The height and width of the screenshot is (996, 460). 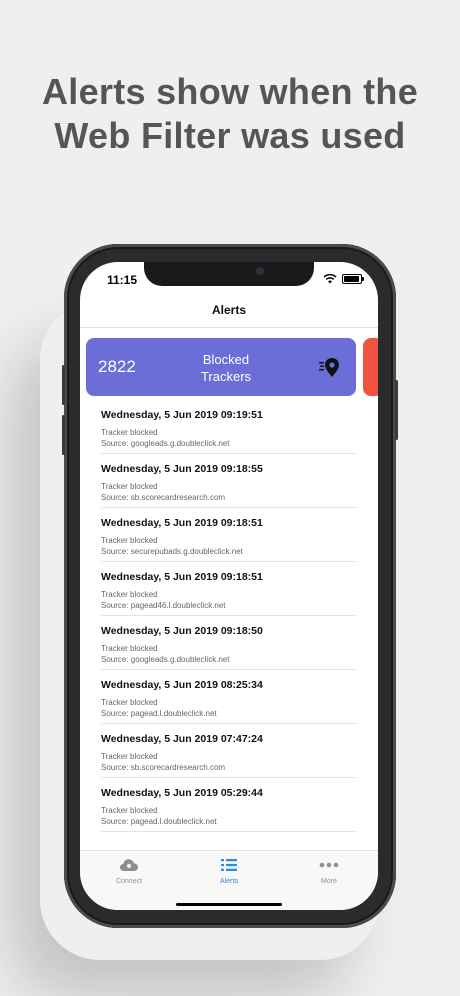 I want to click on status-icons, so click(x=343, y=279).